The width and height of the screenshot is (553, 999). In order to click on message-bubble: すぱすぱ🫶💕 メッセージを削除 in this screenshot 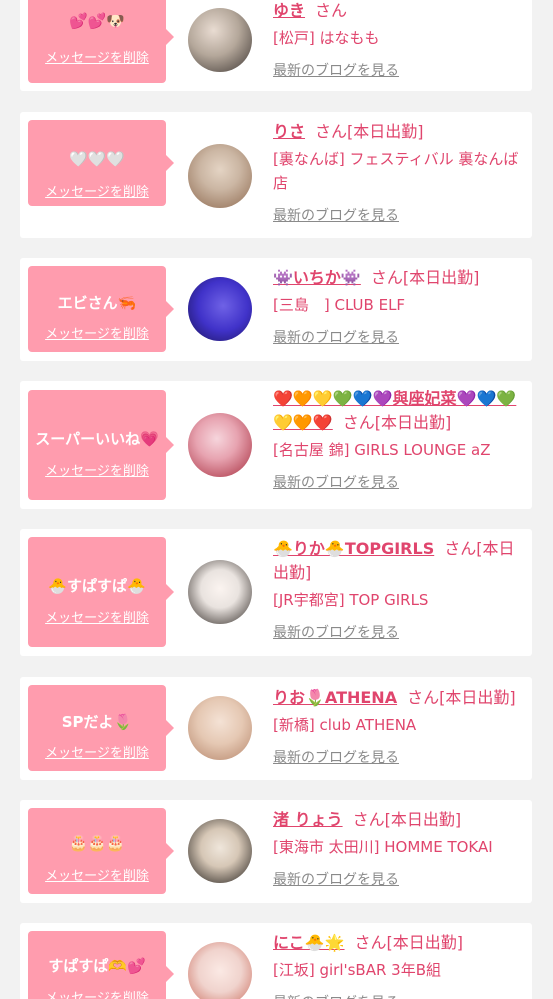, I will do `click(101, 965)`.